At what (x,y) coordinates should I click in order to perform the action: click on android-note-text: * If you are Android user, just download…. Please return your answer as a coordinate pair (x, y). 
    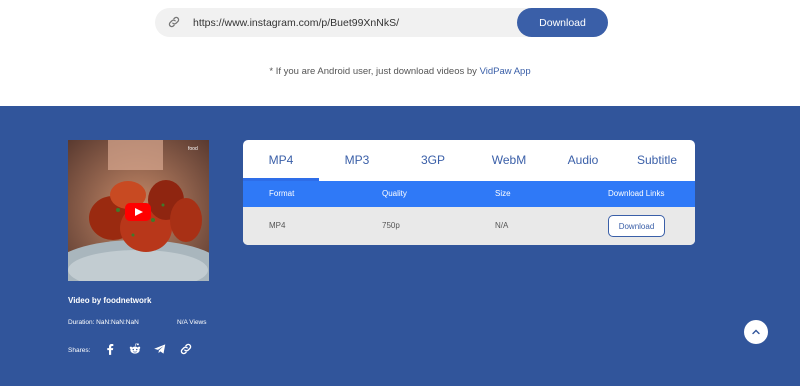
    Looking at the image, I should click on (374, 71).